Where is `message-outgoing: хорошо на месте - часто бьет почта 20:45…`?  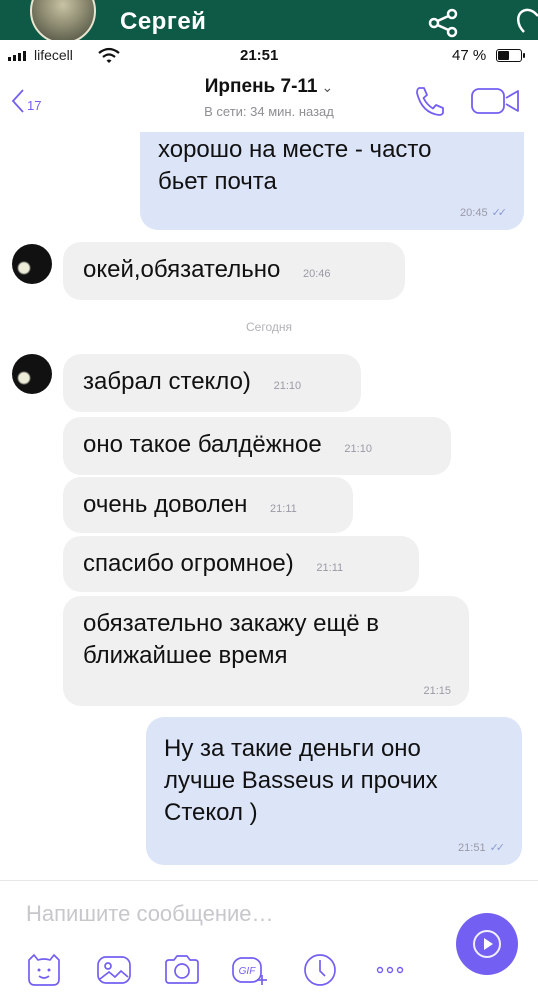 message-outgoing: хорошо на месте - часто бьет почта 20:45… is located at coordinates (332, 181).